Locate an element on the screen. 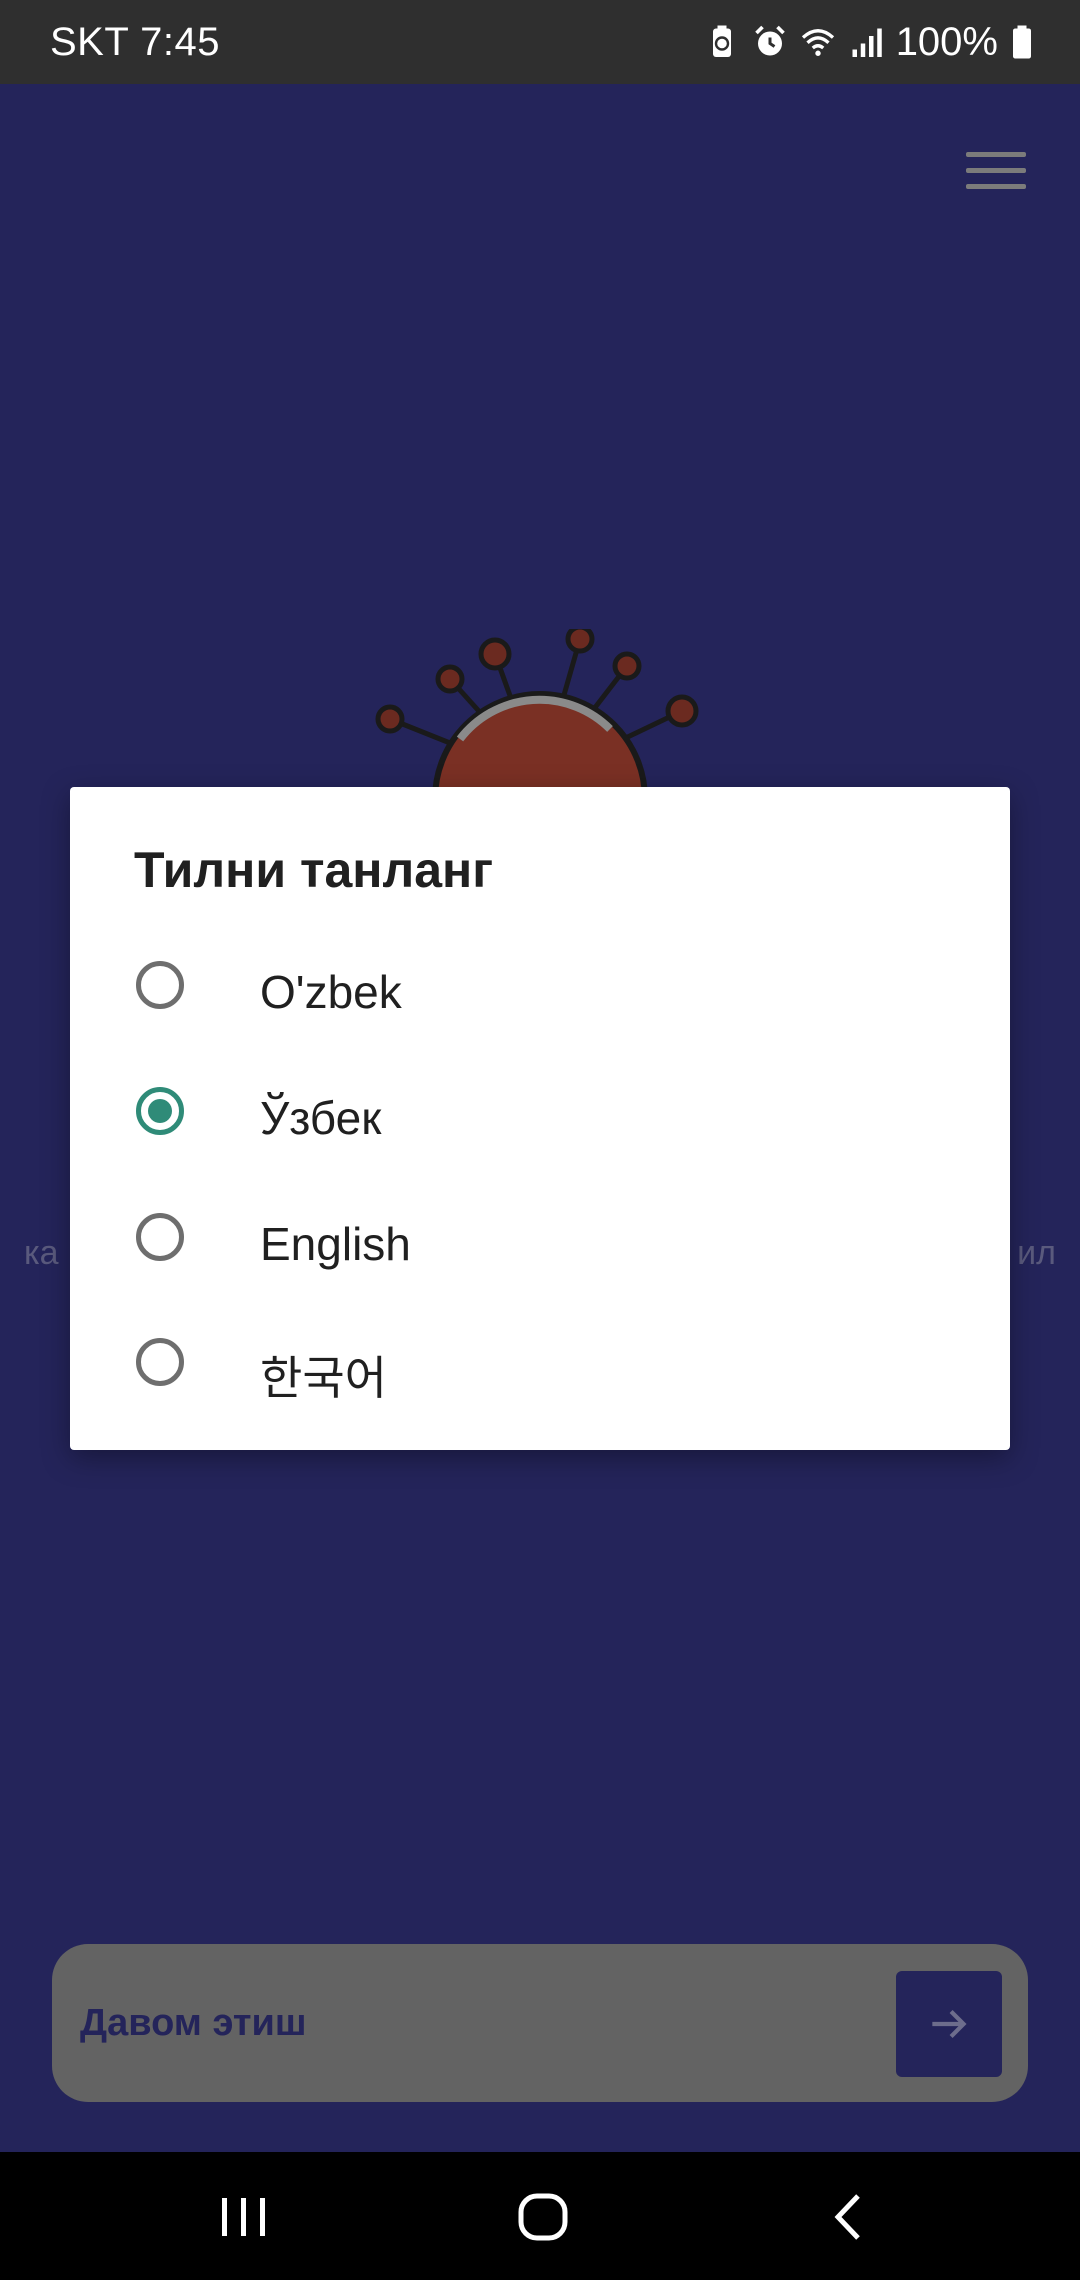  continue-button: Давом этиш is located at coordinates (540, 2023).